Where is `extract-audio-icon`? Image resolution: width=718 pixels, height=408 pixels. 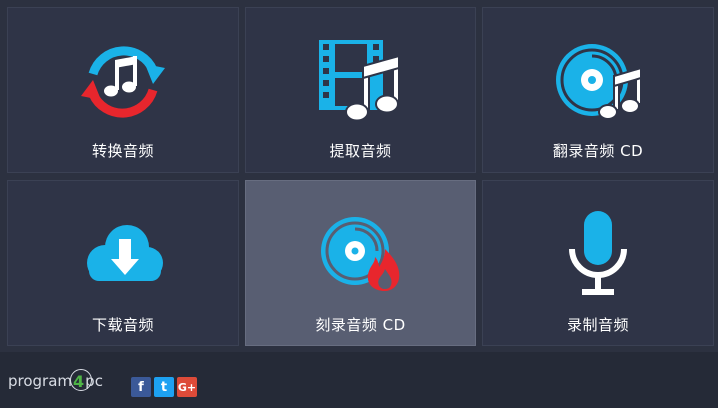 extract-audio-icon is located at coordinates (359, 81).